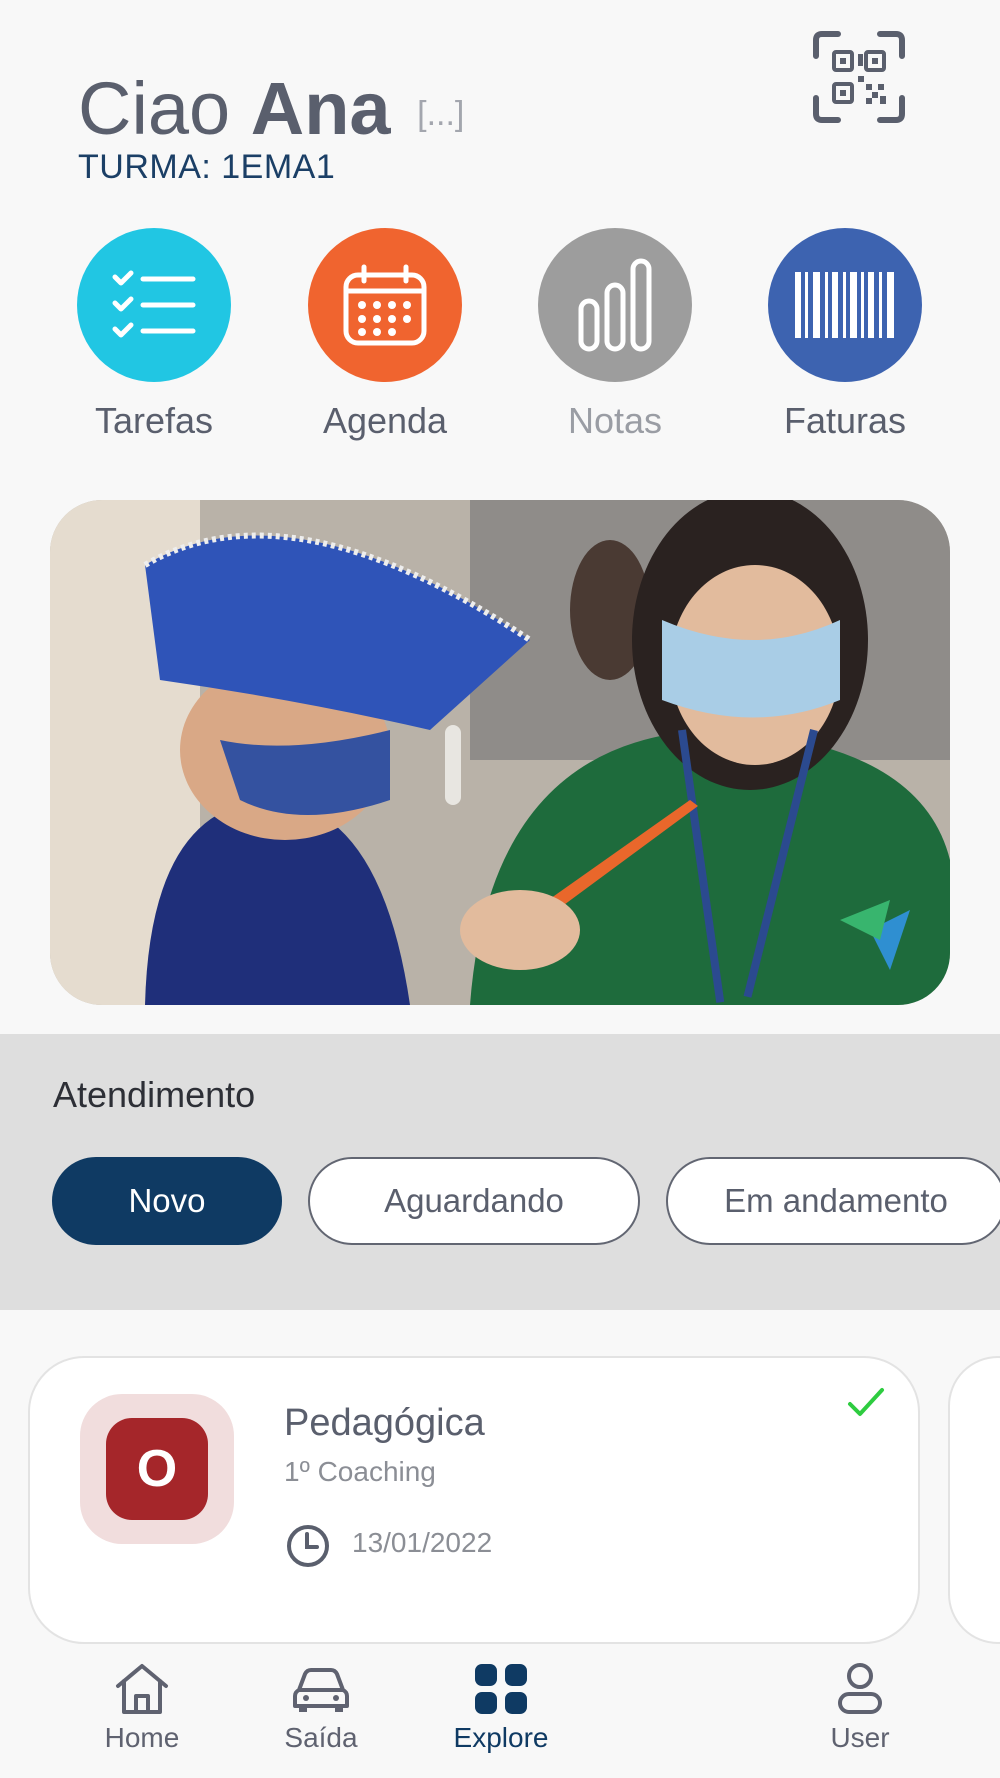 The height and width of the screenshot is (1778, 1000). I want to click on filter-em-andamento: Em andamento, so click(833, 1201).